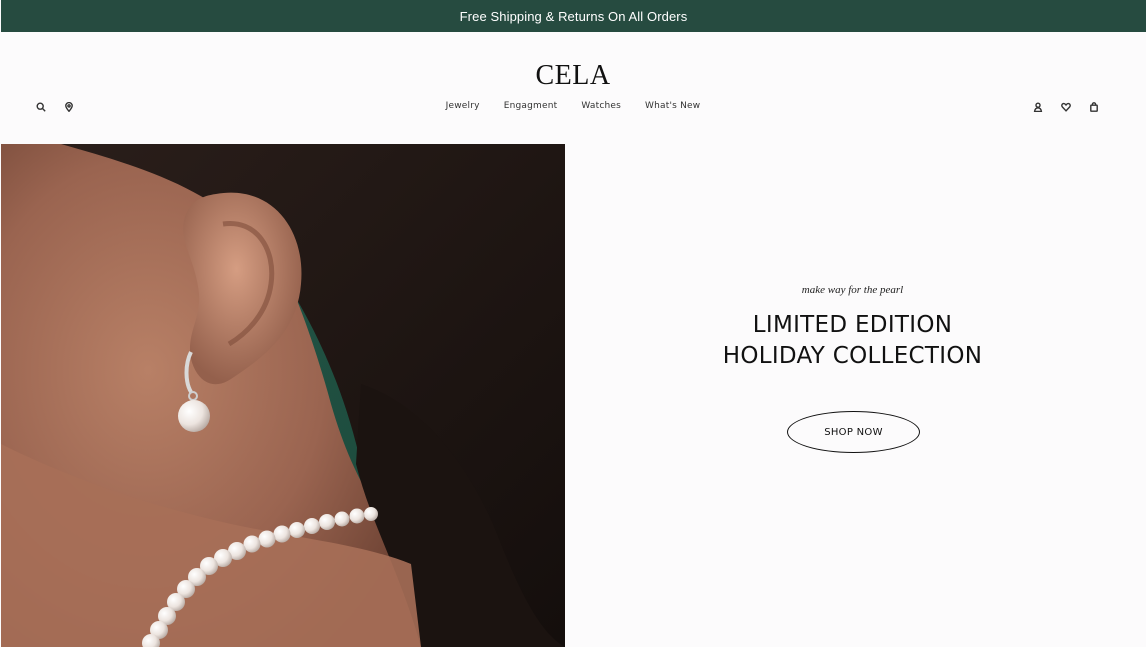 The height and width of the screenshot is (647, 1146). What do you see at coordinates (852, 290) in the screenshot?
I see `hero-tagline: make way for the pearl` at bounding box center [852, 290].